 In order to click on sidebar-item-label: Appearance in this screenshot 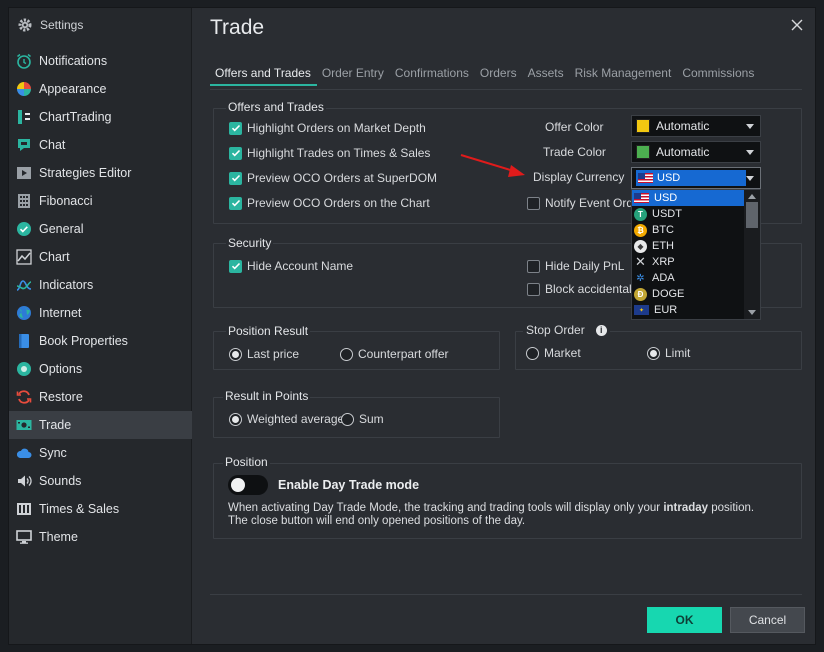, I will do `click(73, 89)`.